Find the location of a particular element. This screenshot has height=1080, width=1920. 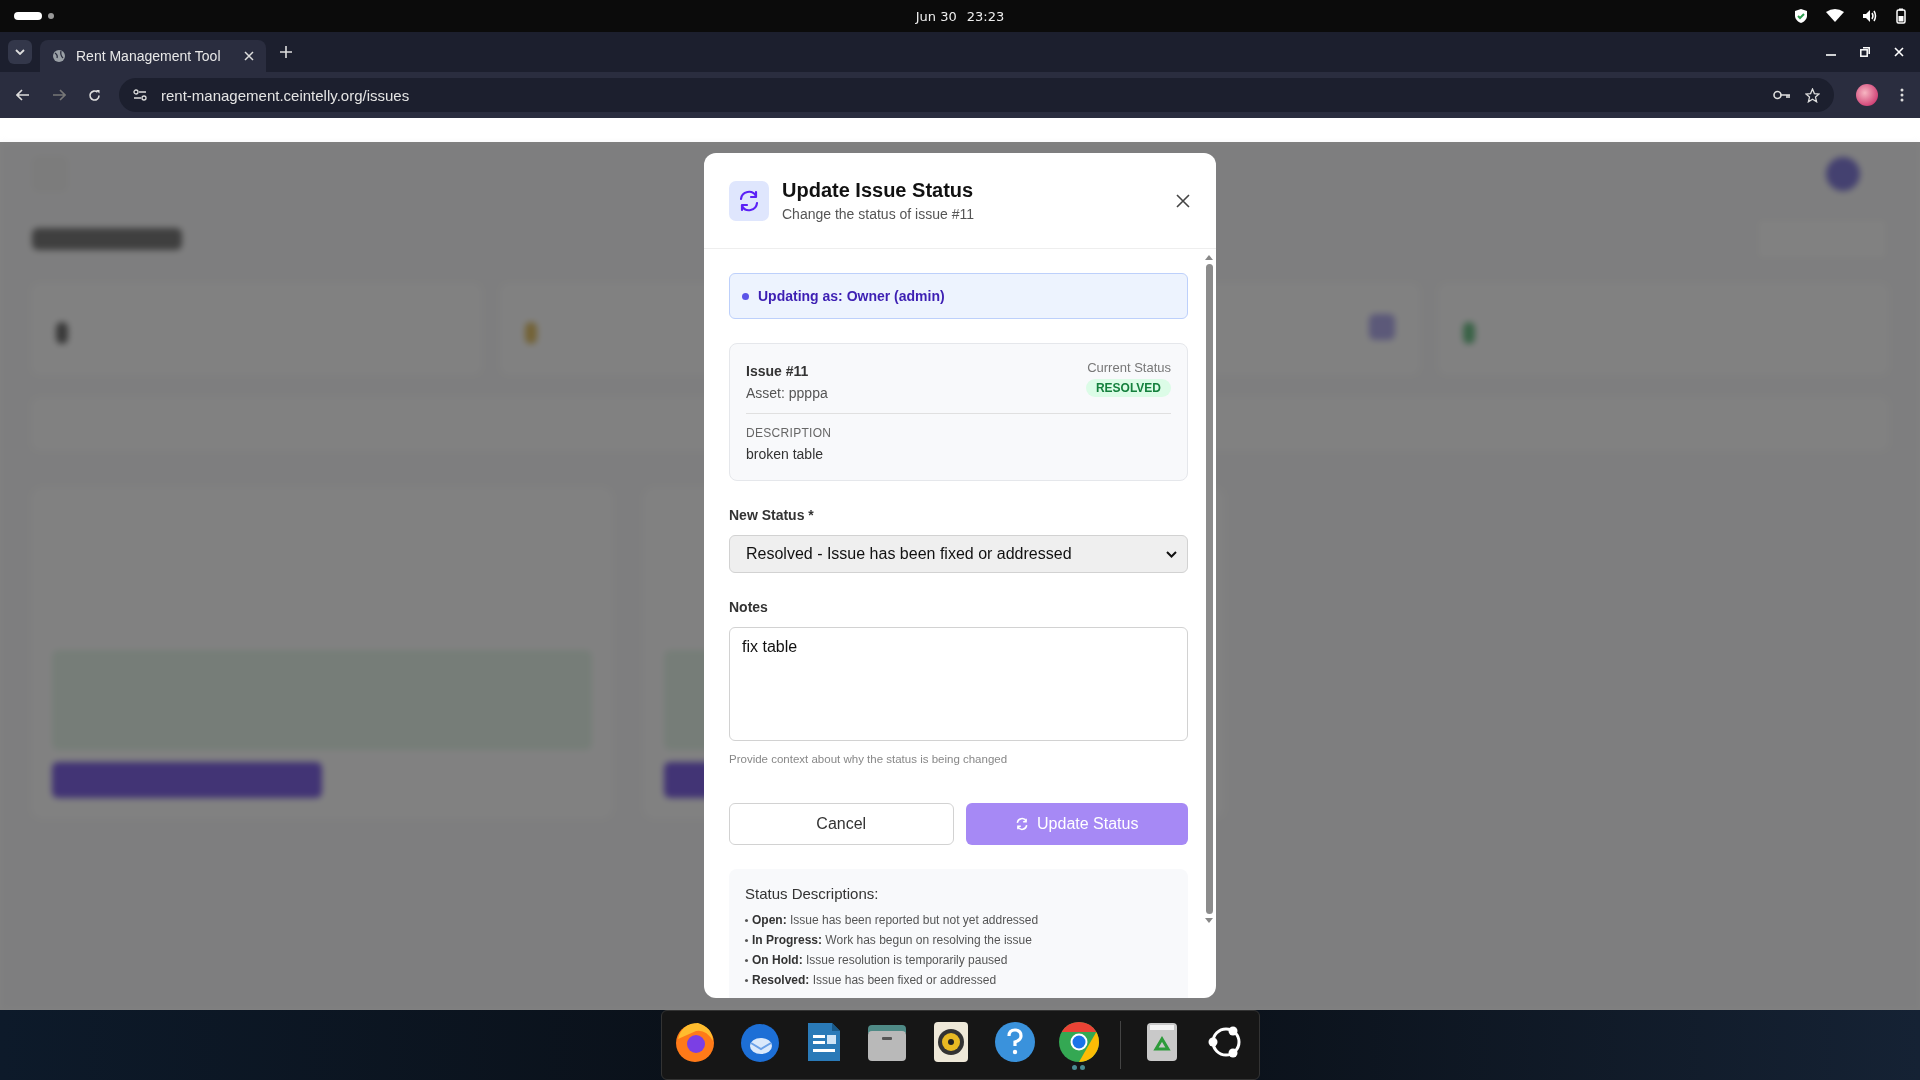

browser-tab: Rent Management Tool is located at coordinates (153, 56).